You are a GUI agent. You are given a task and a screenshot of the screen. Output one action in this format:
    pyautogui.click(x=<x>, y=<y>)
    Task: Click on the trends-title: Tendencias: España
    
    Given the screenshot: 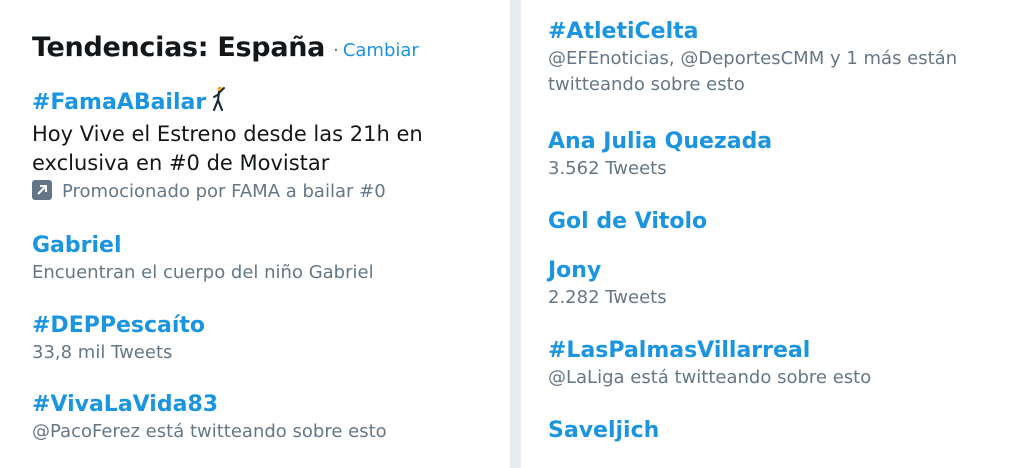 What is the action you would take?
    pyautogui.click(x=179, y=47)
    